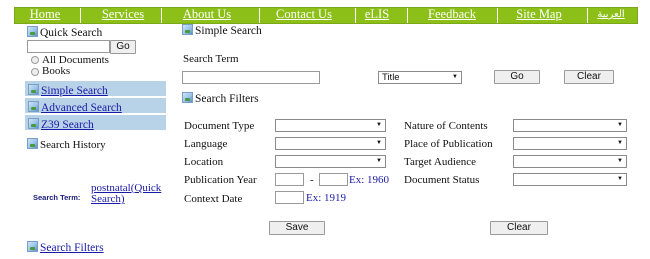 This screenshot has height=259, width=650. What do you see at coordinates (570, 179) in the screenshot?
I see `document-status-select: ▼` at bounding box center [570, 179].